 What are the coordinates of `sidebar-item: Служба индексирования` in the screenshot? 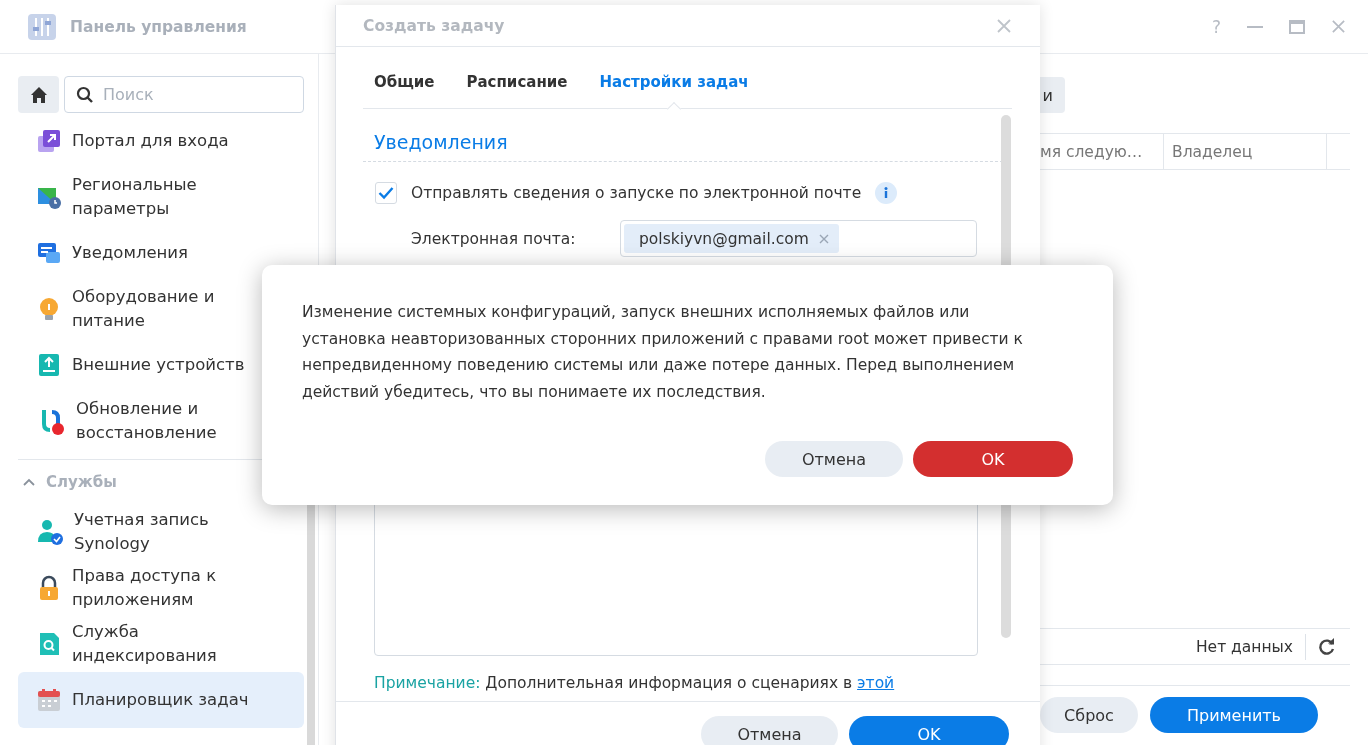 It's located at (161, 644).